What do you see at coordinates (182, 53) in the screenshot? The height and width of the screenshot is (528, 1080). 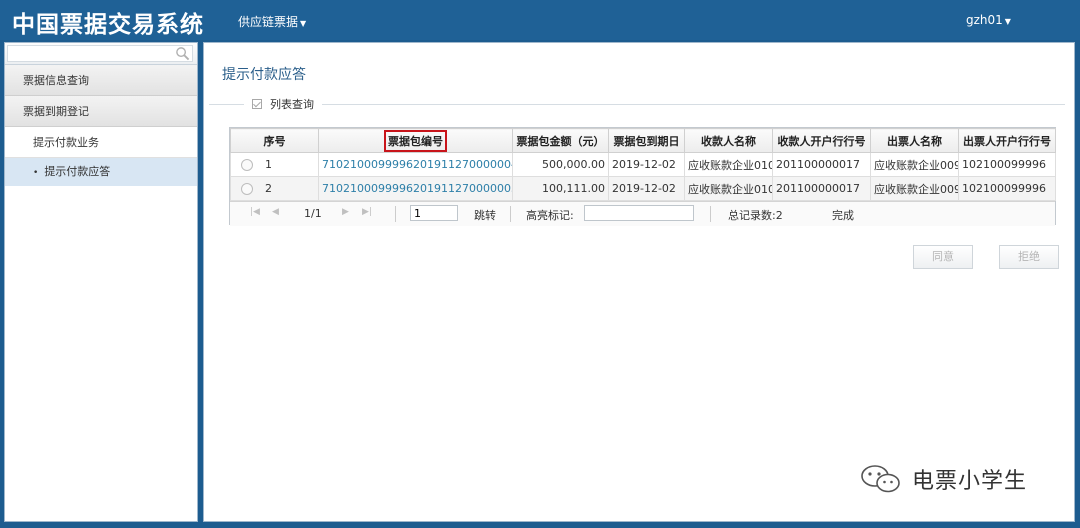 I see `search-icon` at bounding box center [182, 53].